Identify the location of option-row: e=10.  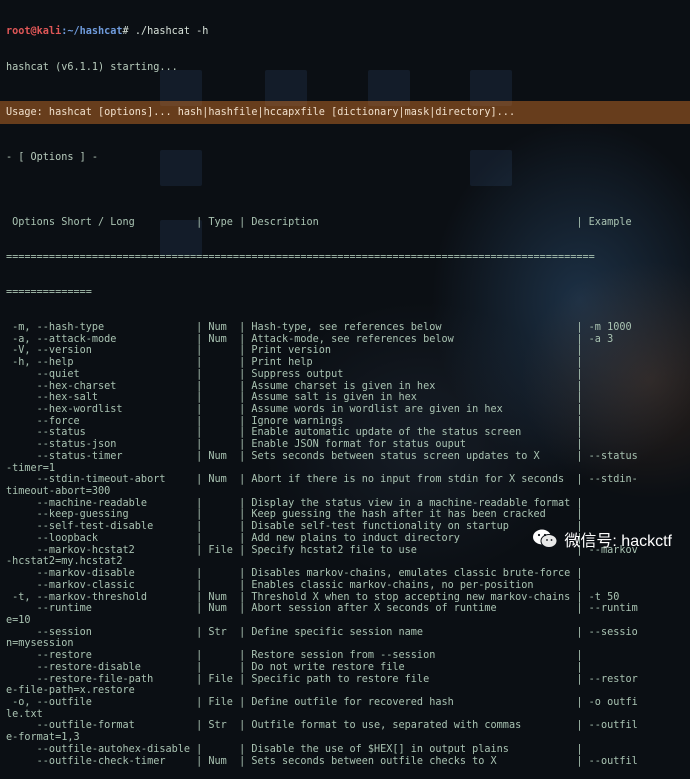
(18, 620).